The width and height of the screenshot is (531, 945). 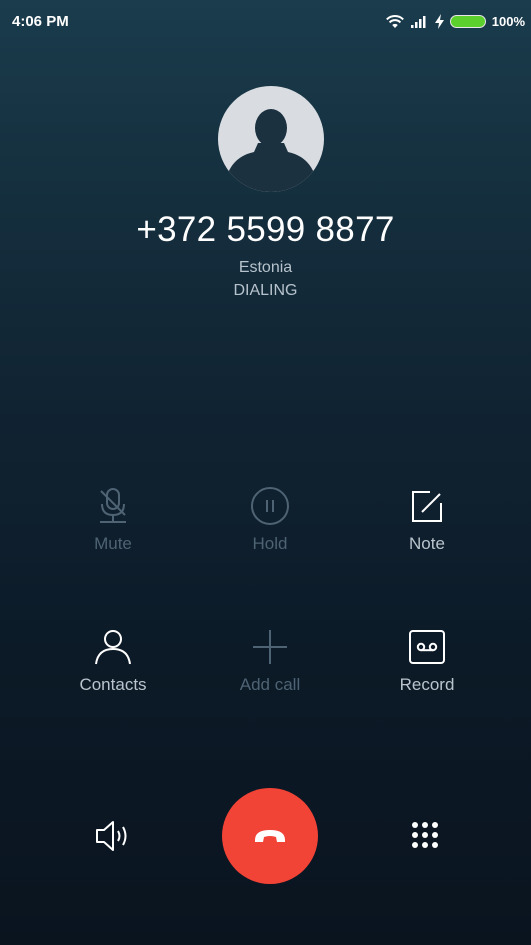 What do you see at coordinates (271, 150) in the screenshot?
I see `person-silhouette-icon` at bounding box center [271, 150].